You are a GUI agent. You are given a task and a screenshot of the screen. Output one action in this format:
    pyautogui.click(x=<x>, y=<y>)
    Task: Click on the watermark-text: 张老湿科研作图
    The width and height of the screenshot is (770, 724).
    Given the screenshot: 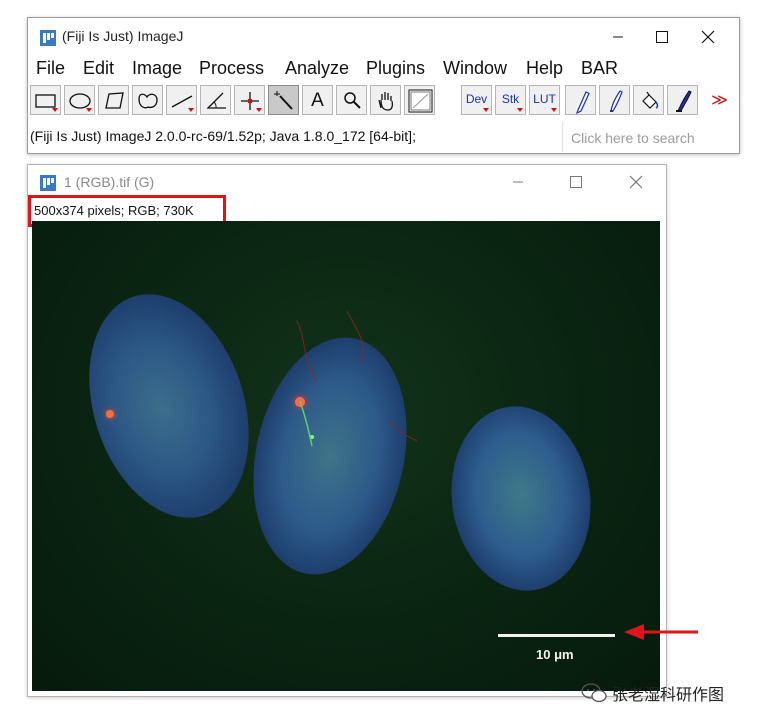 What is the action you would take?
    pyautogui.click(x=668, y=695)
    